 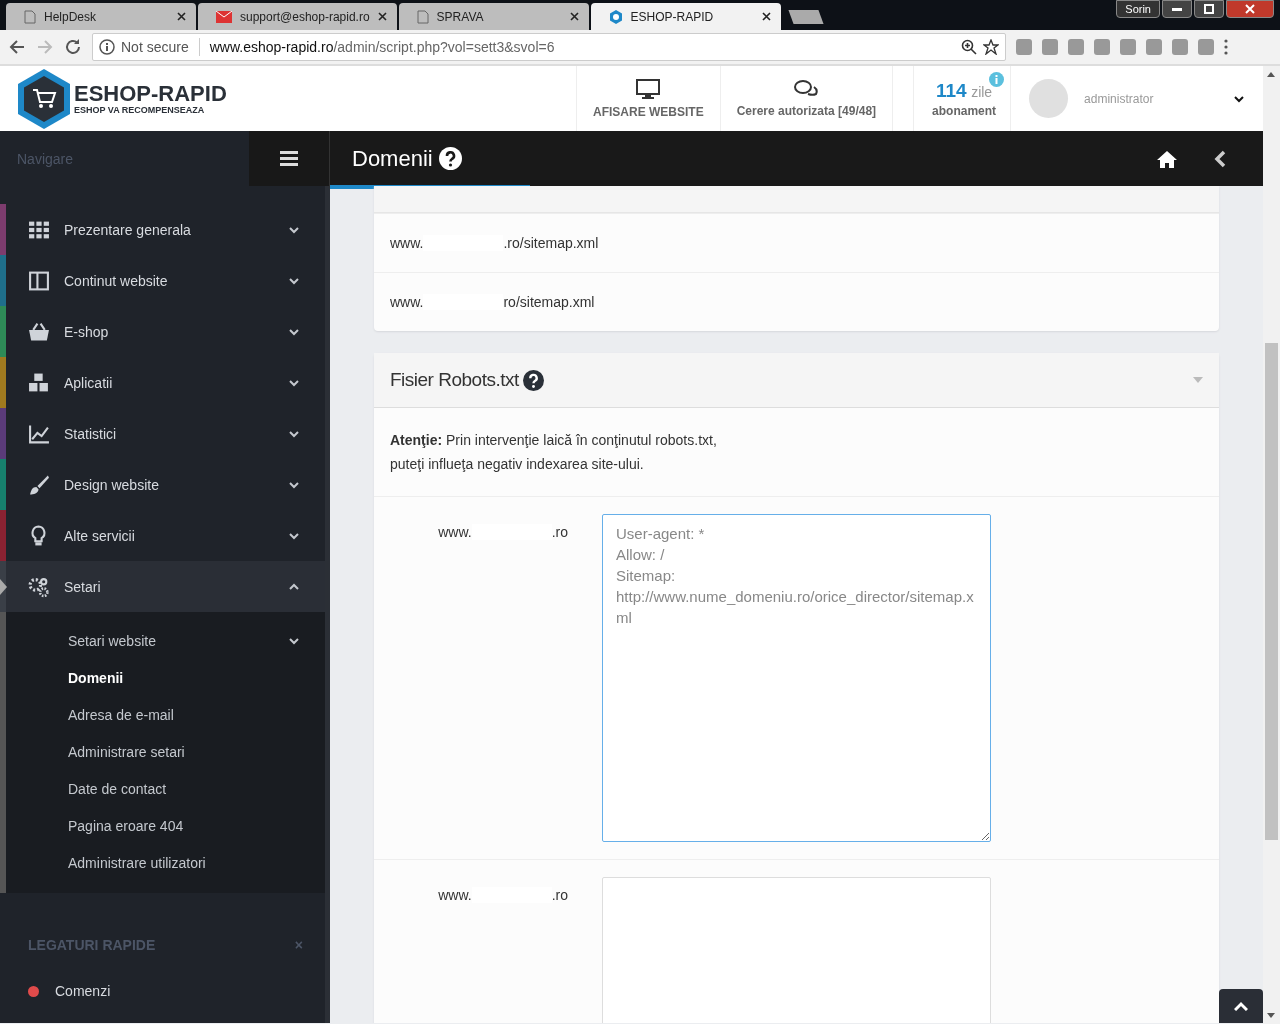 I want to click on browser-tab: SPRAVA, so click(x=493, y=16).